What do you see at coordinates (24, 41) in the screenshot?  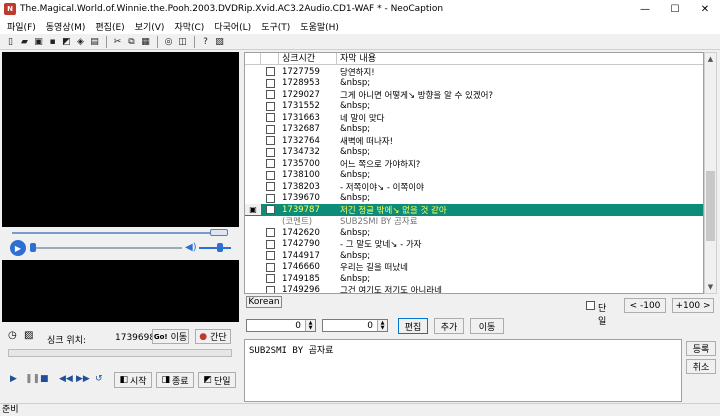 I see `open-folder-icon: ▰` at bounding box center [24, 41].